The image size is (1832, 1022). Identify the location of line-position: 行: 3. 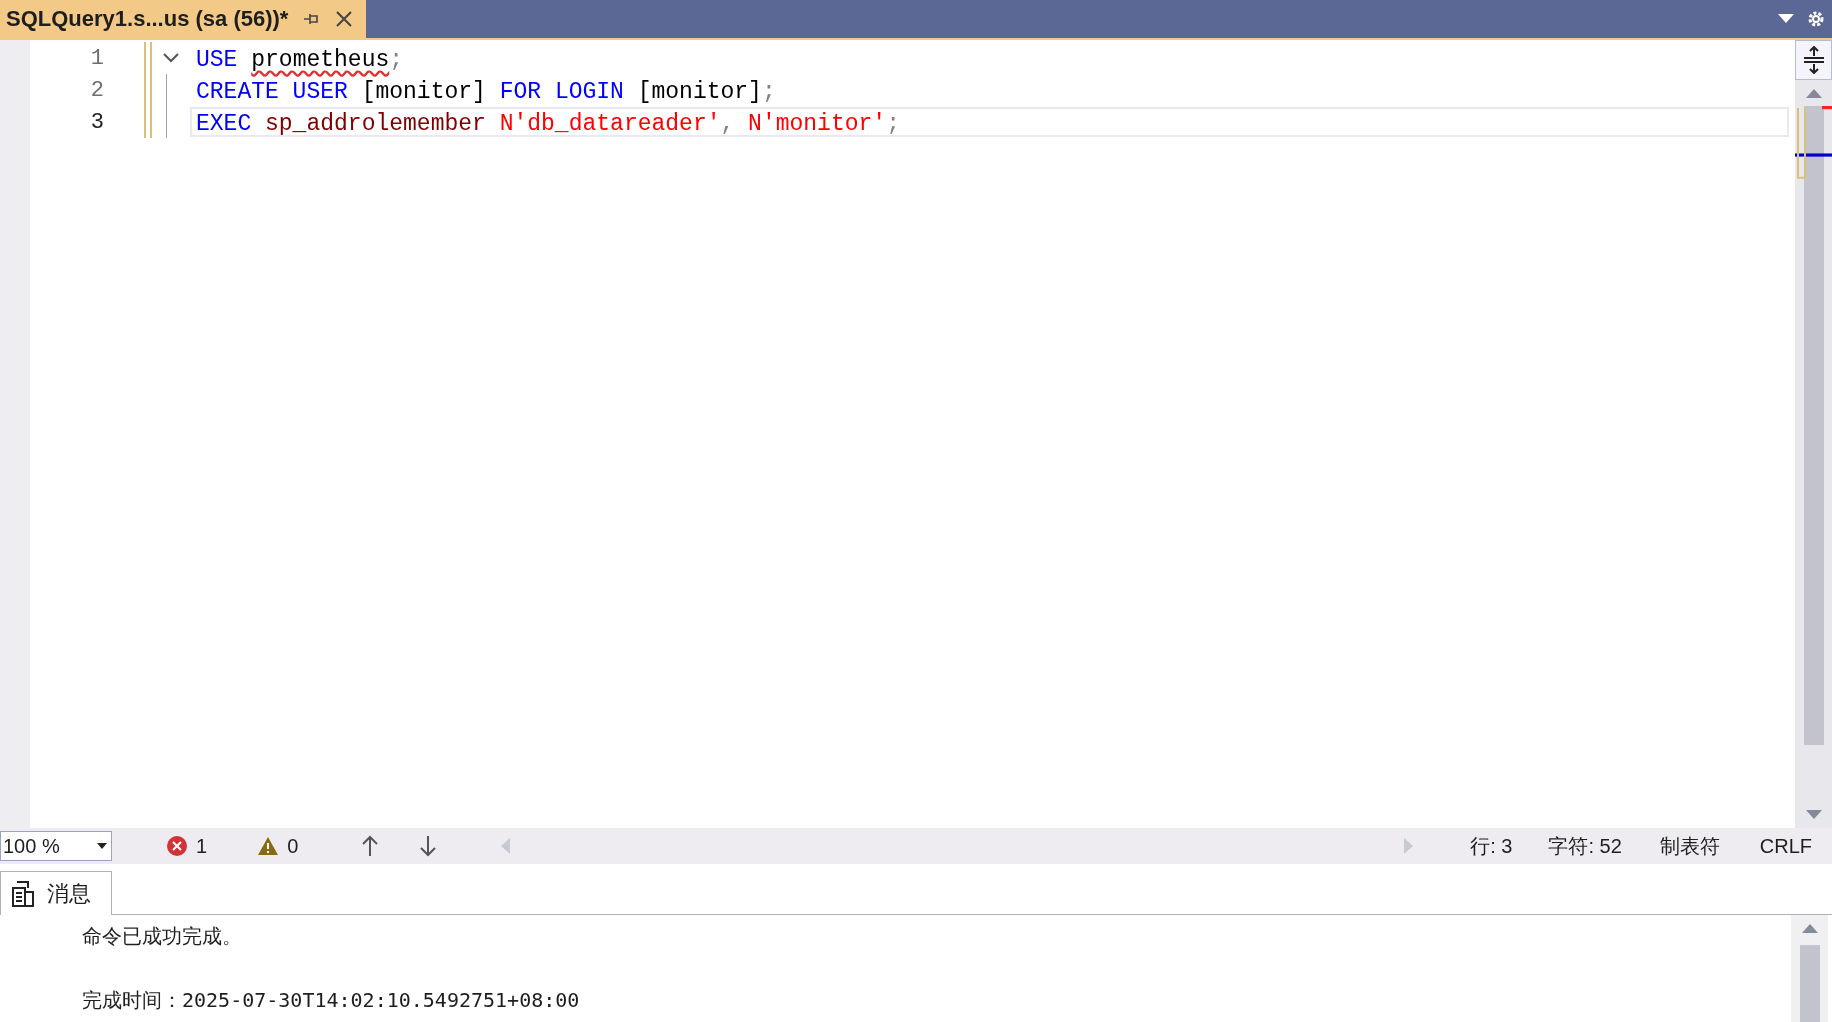
(1491, 846).